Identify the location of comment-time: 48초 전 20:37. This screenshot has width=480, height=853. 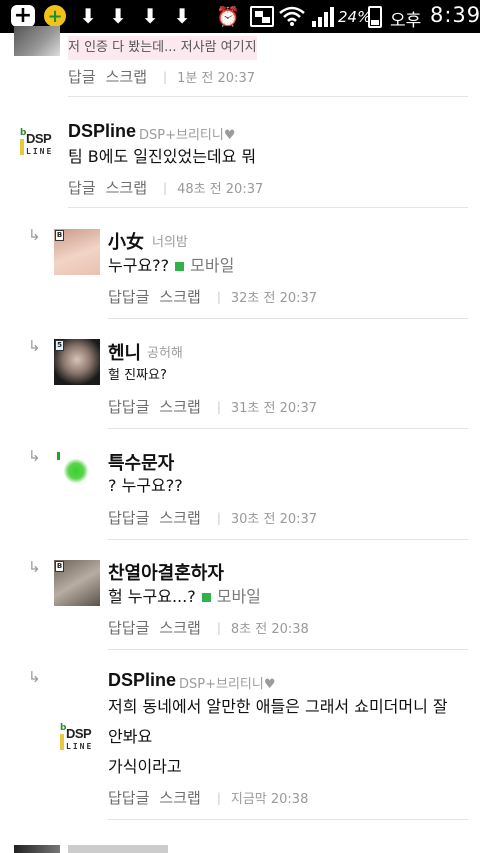
(220, 189).